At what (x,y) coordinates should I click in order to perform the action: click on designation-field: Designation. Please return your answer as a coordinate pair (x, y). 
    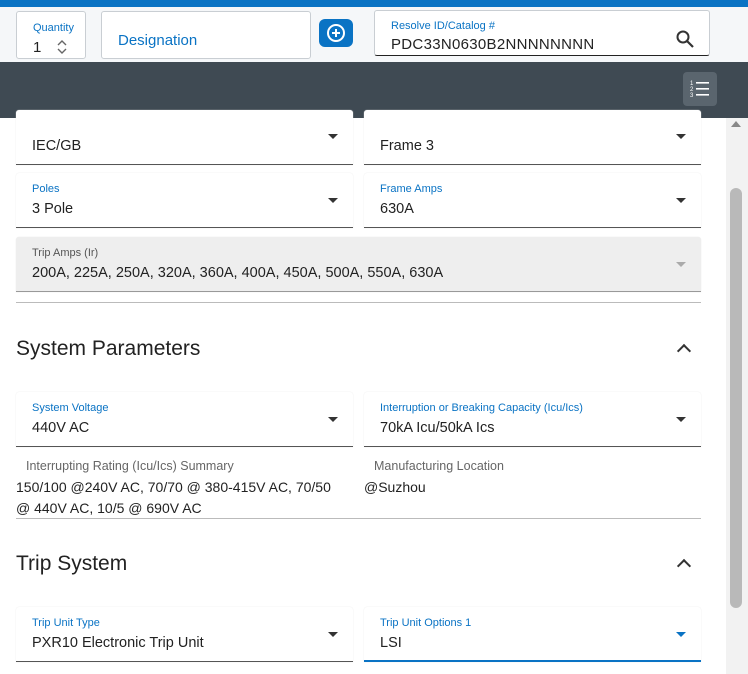
    Looking at the image, I should click on (206, 35).